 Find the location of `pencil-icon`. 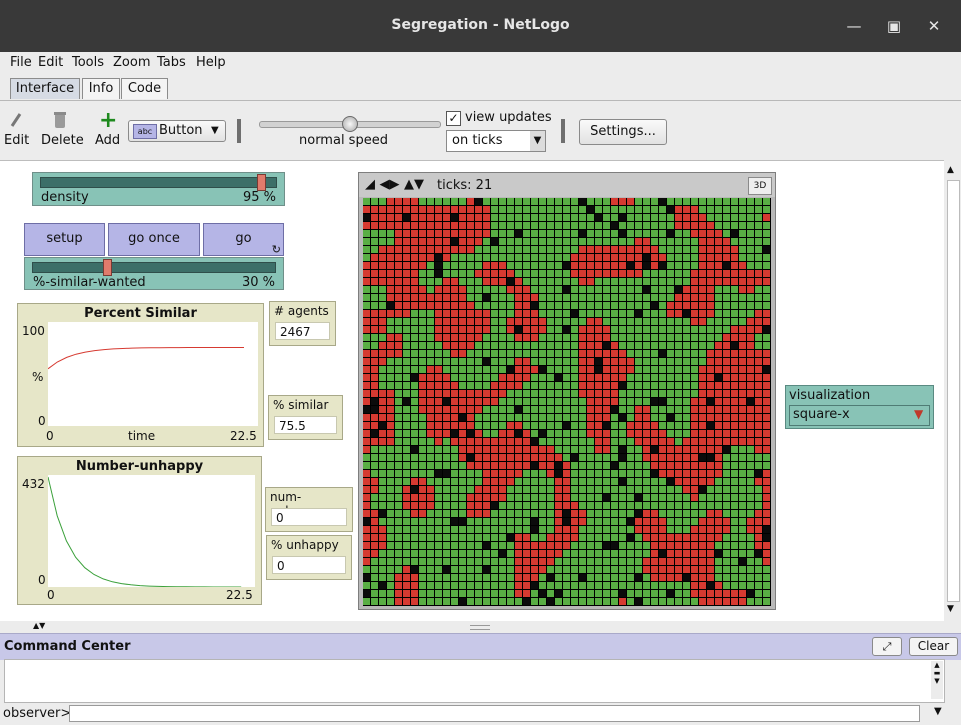

pencil-icon is located at coordinates (16, 120).